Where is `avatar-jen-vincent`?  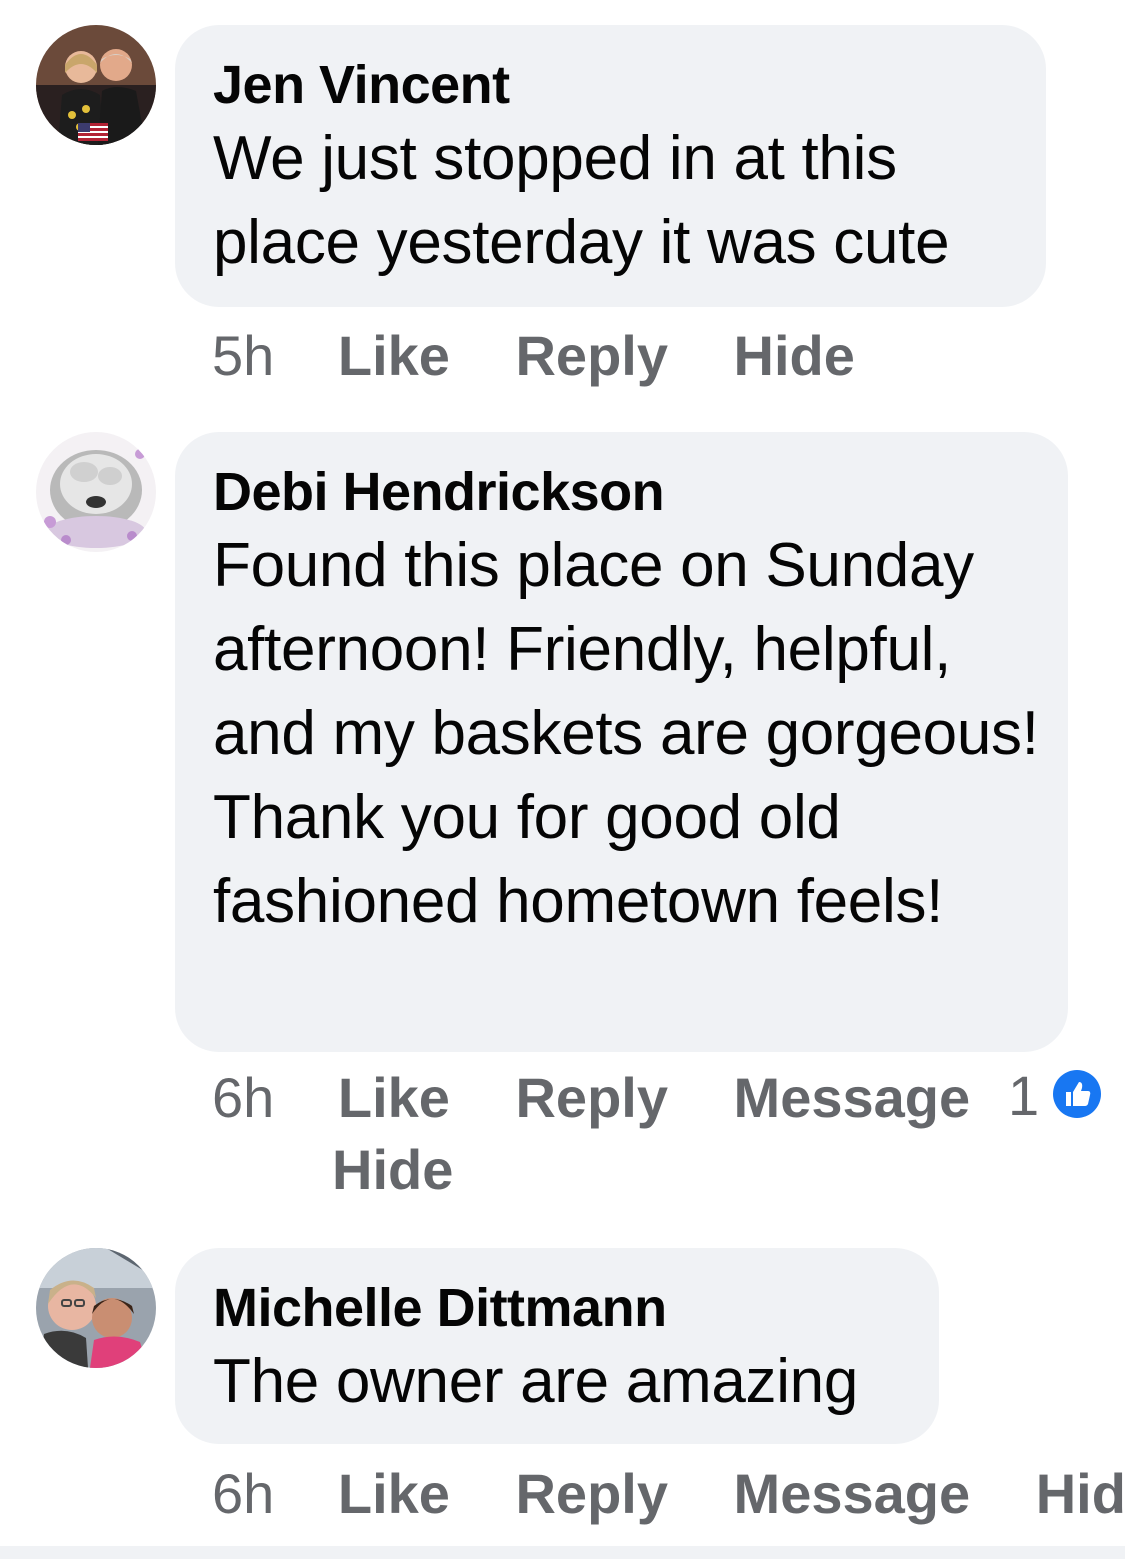
avatar-jen-vincent is located at coordinates (96, 85).